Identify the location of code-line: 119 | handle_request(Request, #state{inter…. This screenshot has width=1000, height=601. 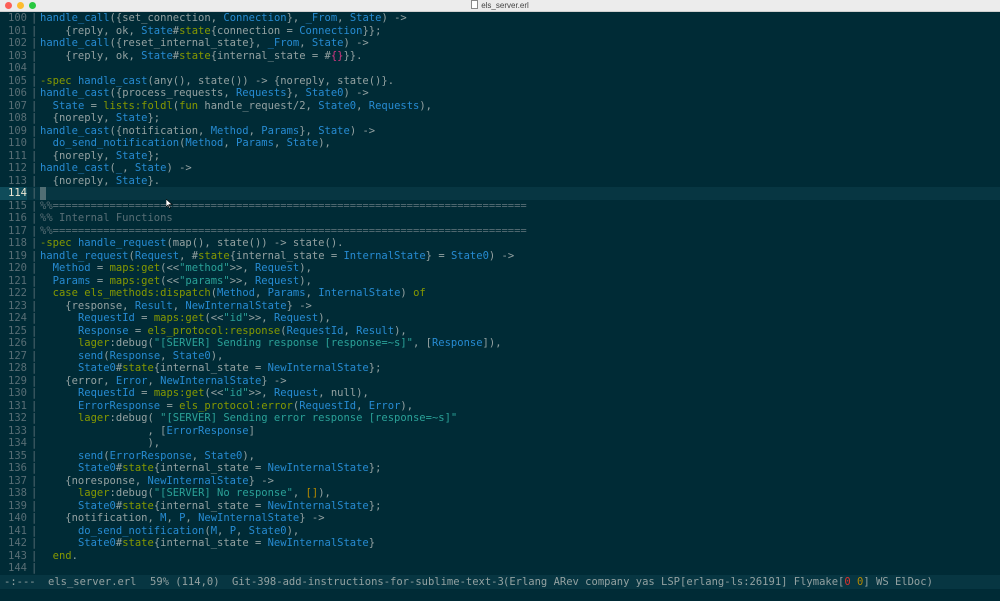
(500, 256).